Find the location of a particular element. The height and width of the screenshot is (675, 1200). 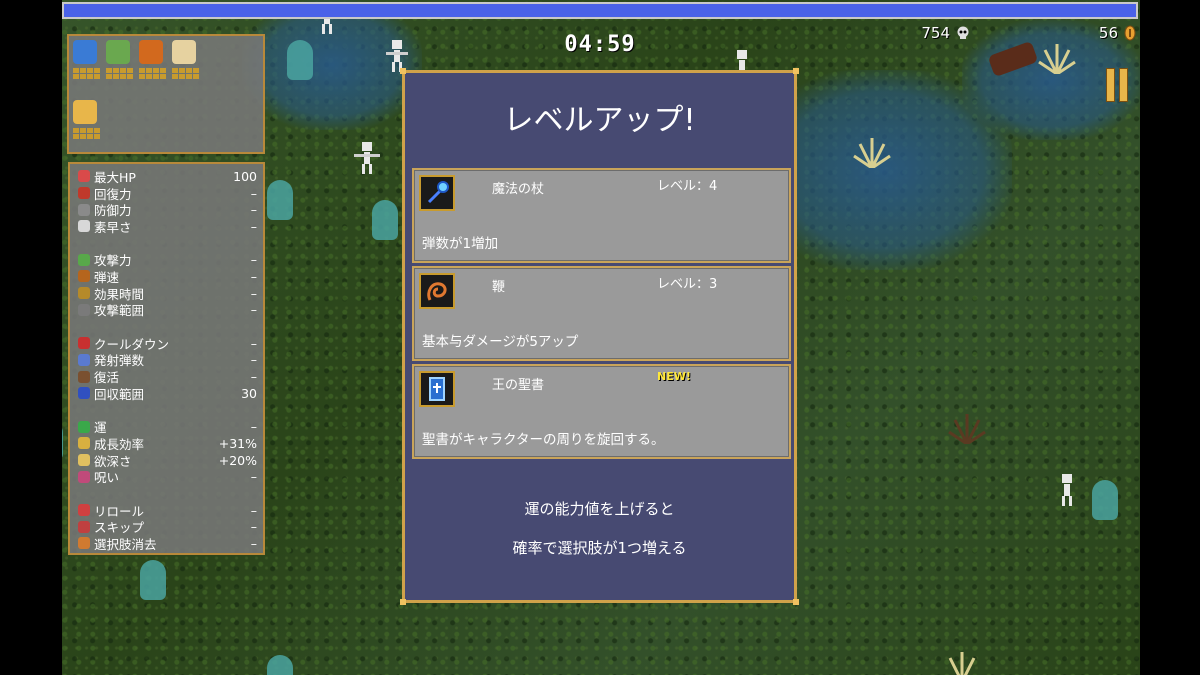

cooldown-icon is located at coordinates (84, 343).